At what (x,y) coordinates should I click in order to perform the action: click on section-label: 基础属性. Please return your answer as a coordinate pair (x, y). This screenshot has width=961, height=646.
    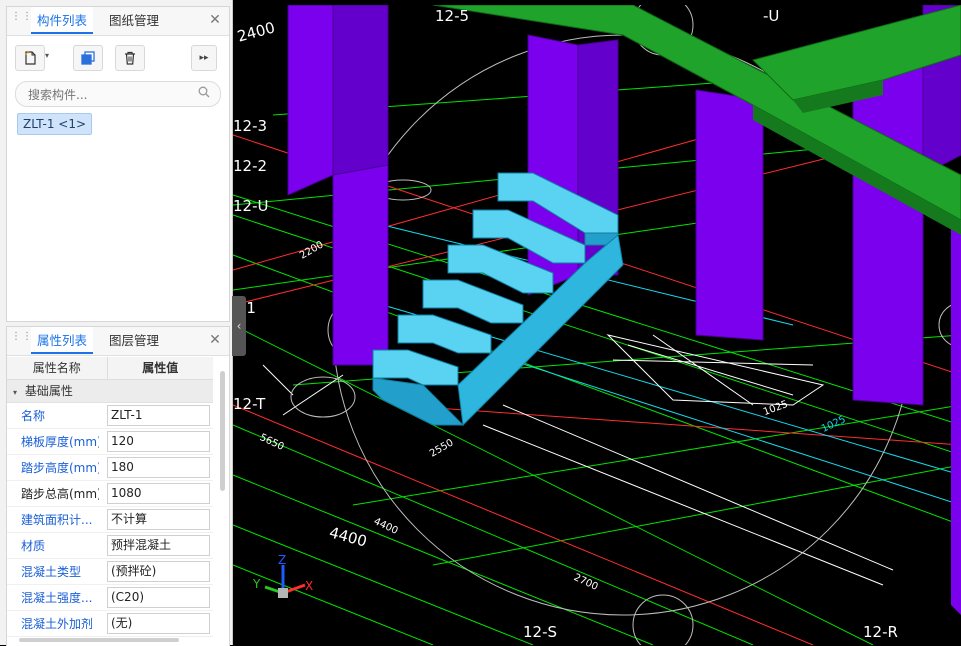
    Looking at the image, I should click on (48, 391).